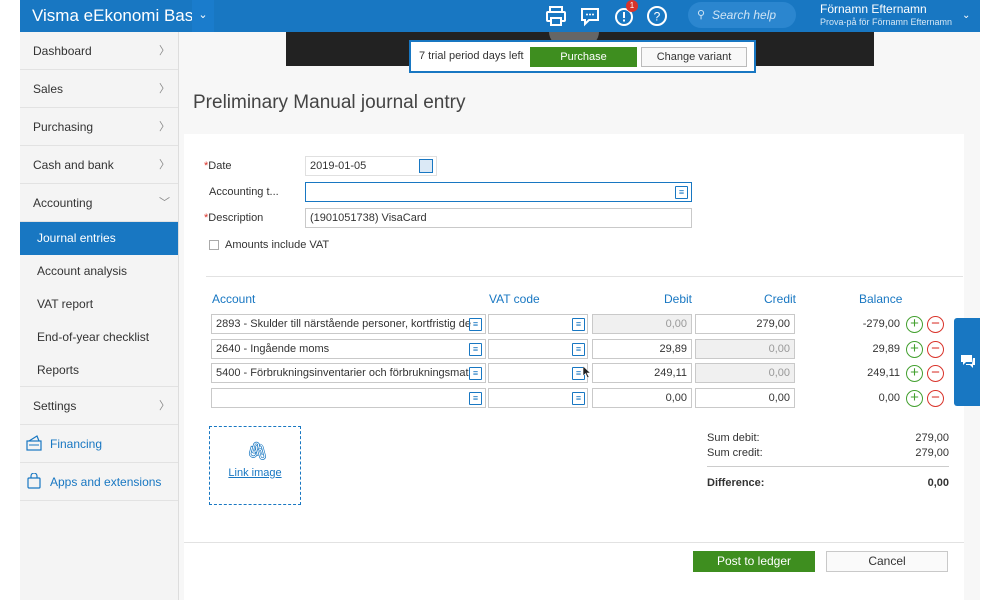 Image resolution: width=1000 pixels, height=600 pixels. I want to click on search-icon: ⚲, so click(701, 15).